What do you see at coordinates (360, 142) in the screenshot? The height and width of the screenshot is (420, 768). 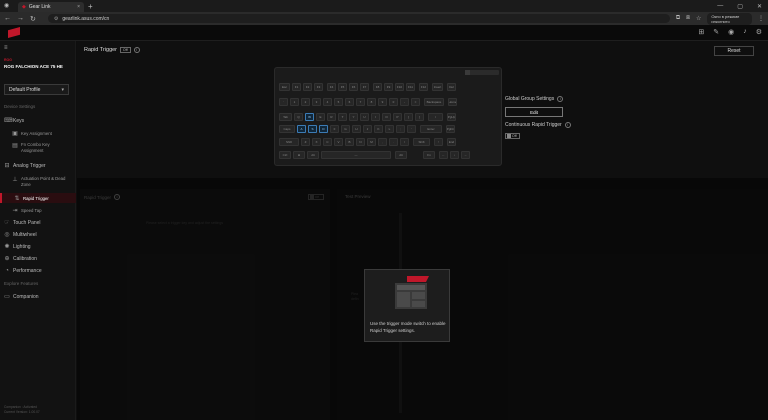 I see `key-4-6: N` at bounding box center [360, 142].